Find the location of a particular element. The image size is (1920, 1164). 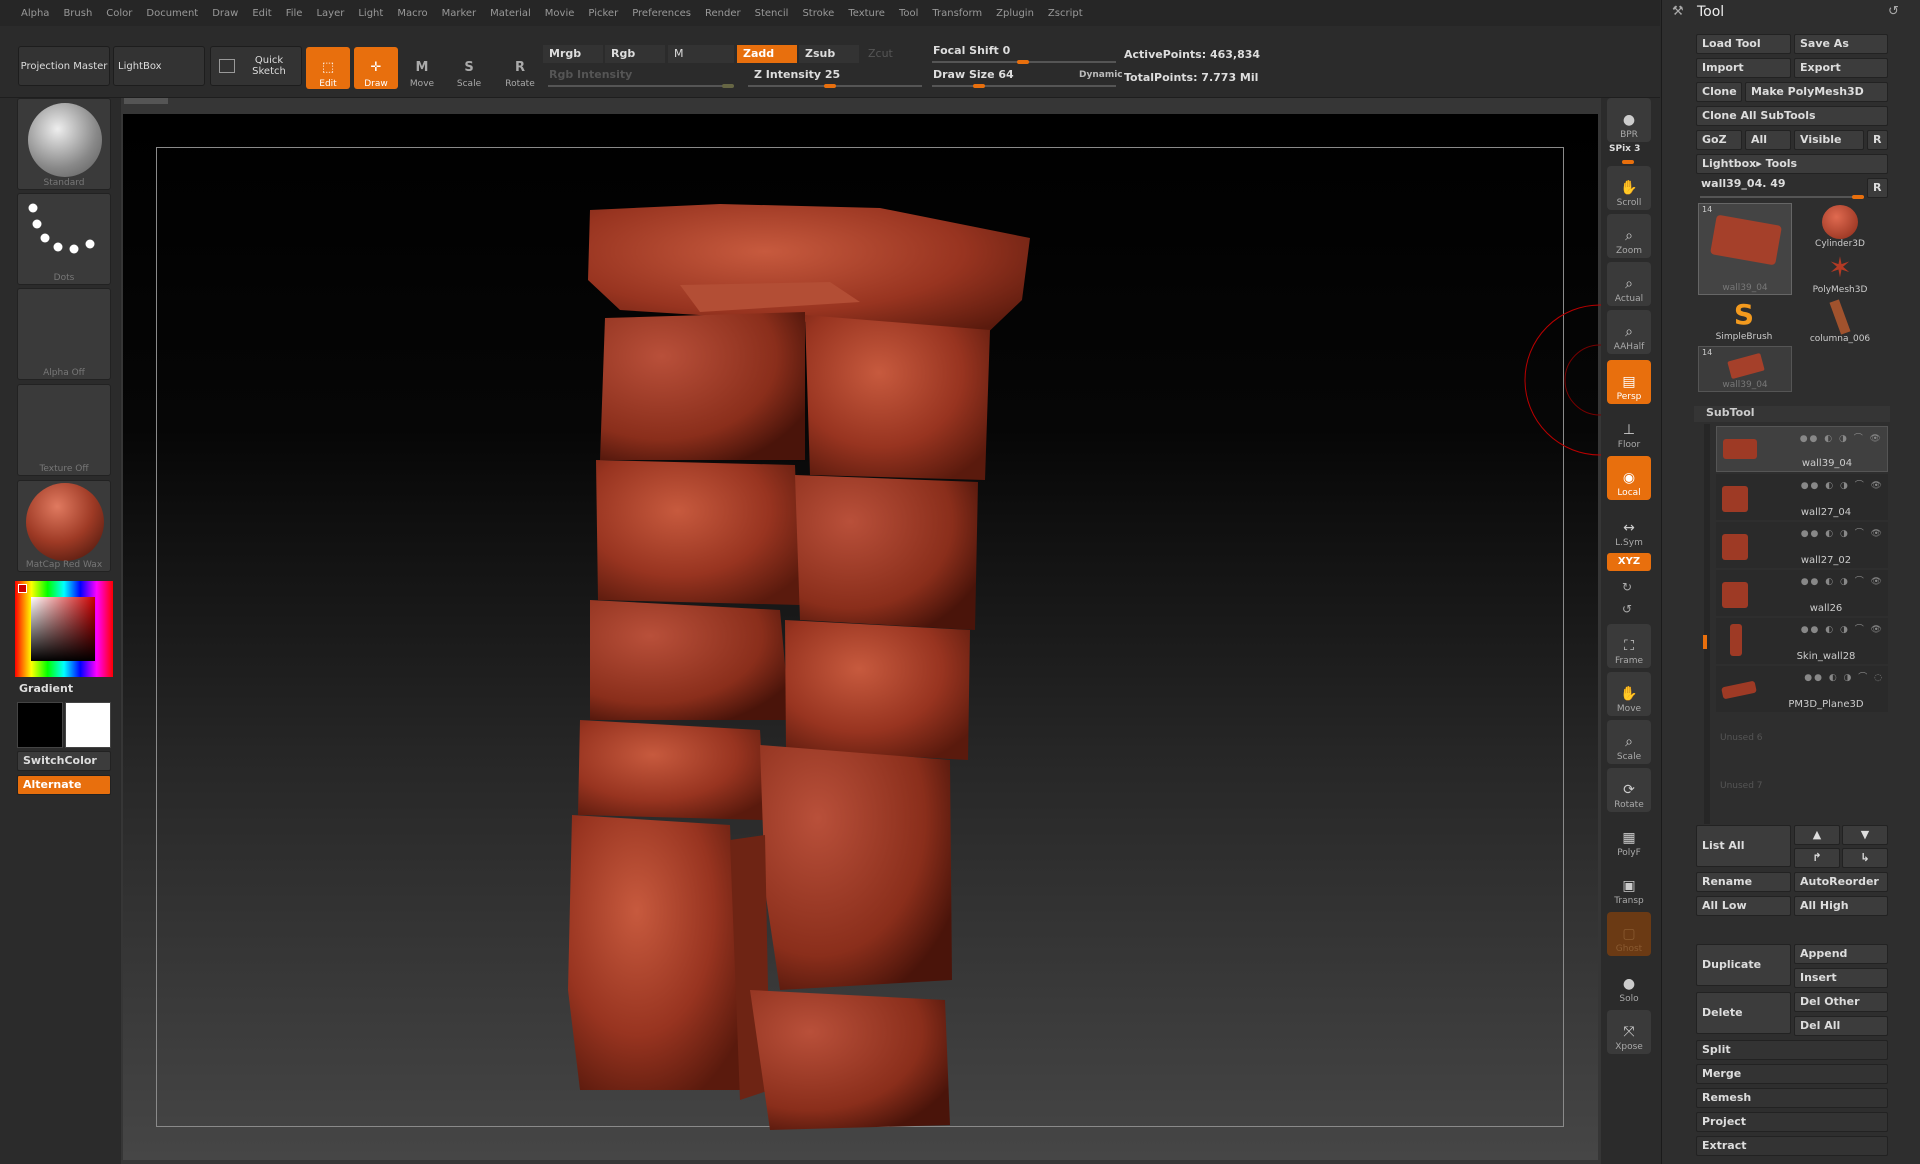

material-thumbnail: MatCap Red Wax is located at coordinates (64, 526).